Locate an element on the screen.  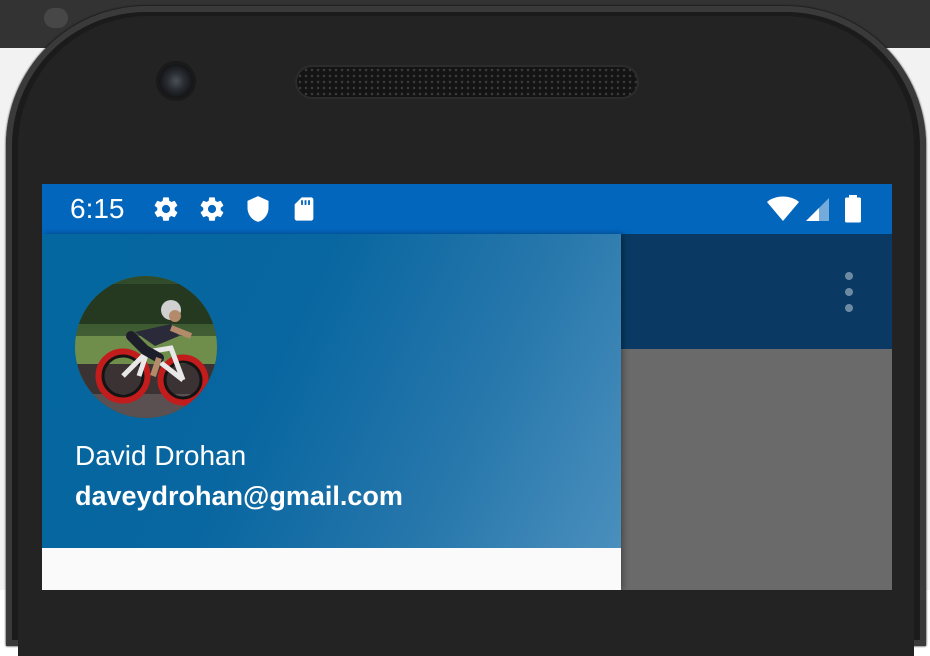
notification-icons is located at coordinates (244, 209).